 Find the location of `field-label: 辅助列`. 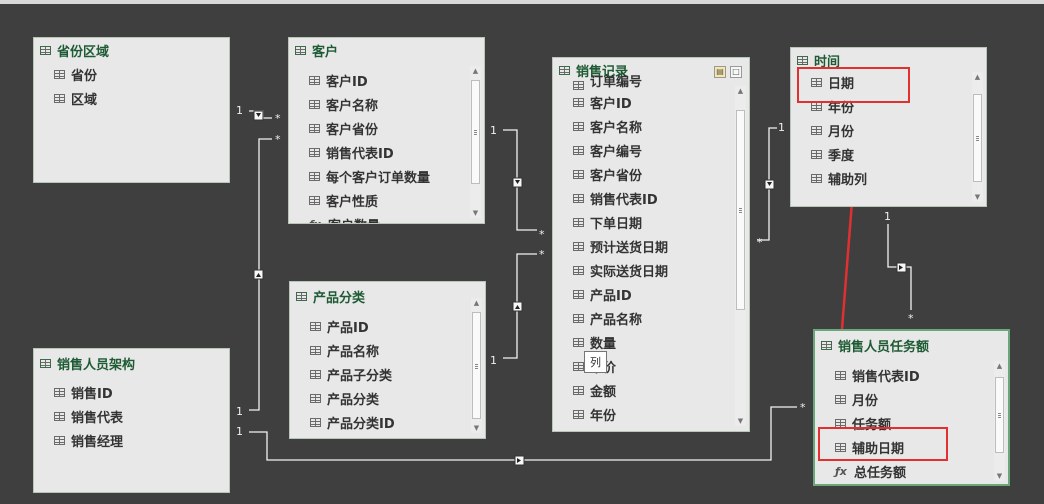

field-label: 辅助列 is located at coordinates (848, 180).